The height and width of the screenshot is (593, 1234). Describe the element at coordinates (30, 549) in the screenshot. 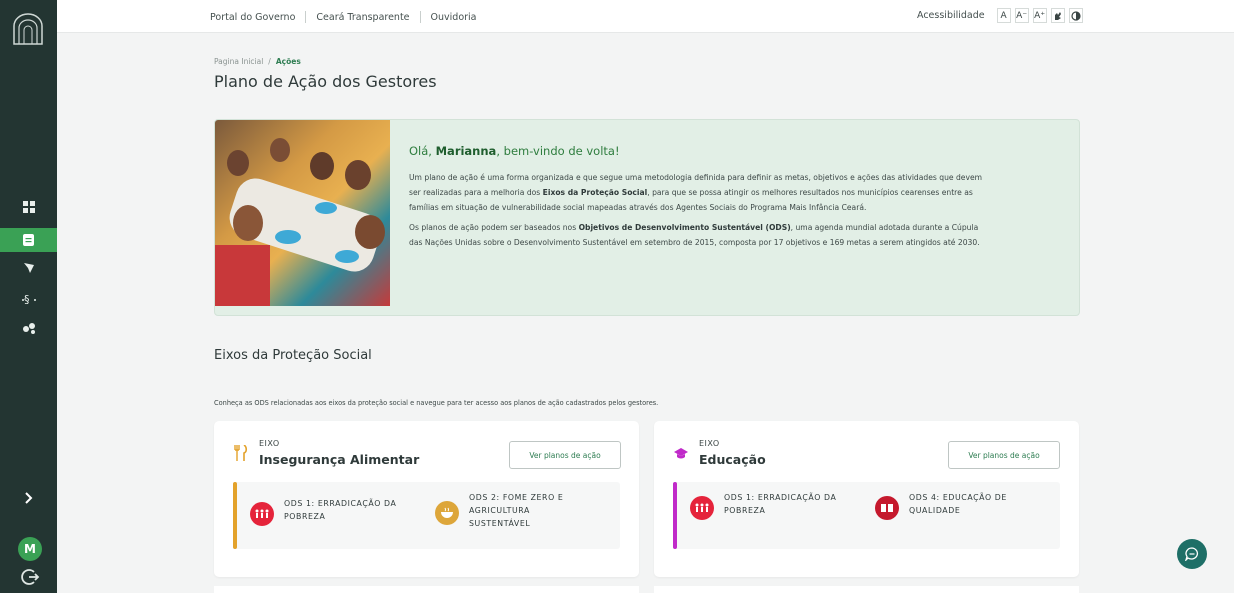

I see `avatar: M` at that location.